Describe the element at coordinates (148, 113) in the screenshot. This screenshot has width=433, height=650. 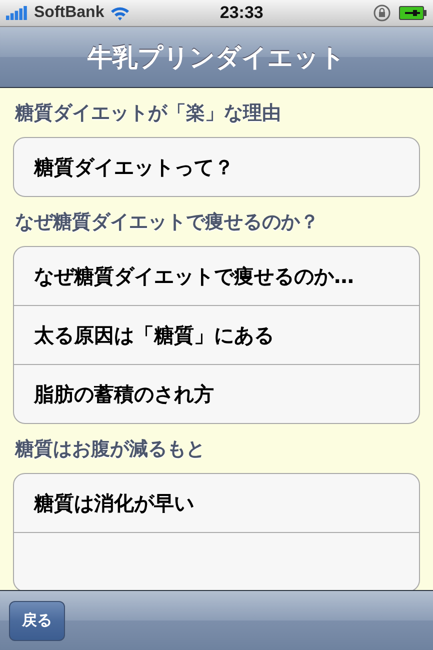
I see `section-header: 糖質ダイエットが「楽」な理由` at that location.